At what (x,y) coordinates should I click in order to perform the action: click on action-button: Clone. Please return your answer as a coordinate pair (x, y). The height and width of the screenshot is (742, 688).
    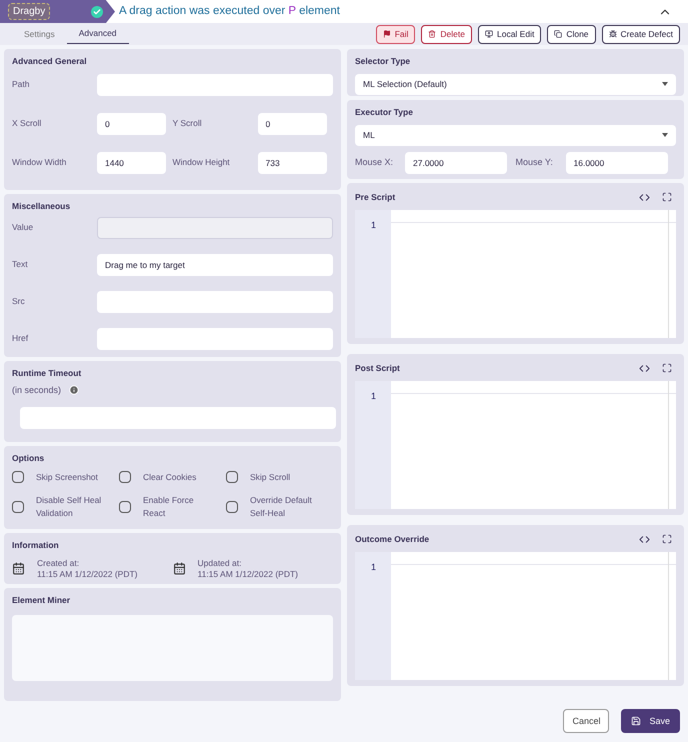
    Looking at the image, I should click on (571, 34).